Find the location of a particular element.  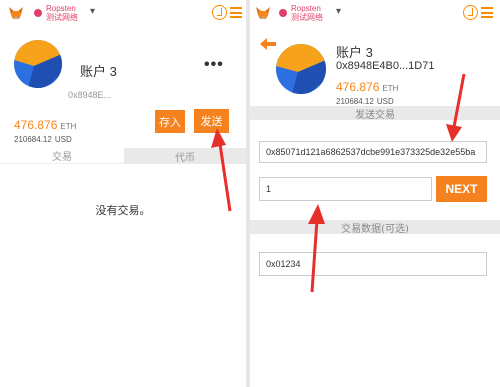

amount-input: 1 is located at coordinates (345, 189).